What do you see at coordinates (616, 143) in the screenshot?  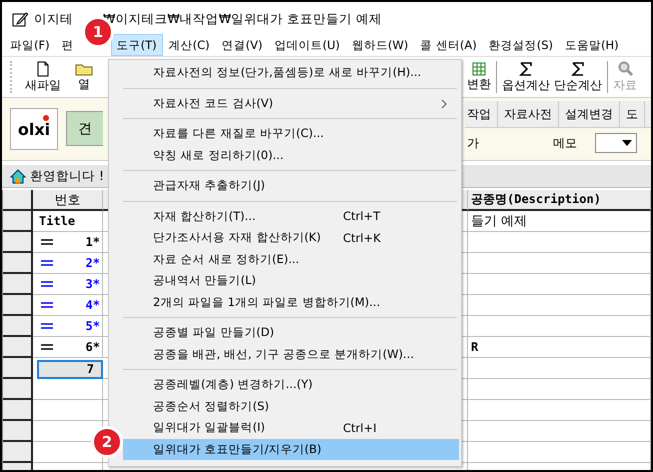 I see `memo-dropdown` at bounding box center [616, 143].